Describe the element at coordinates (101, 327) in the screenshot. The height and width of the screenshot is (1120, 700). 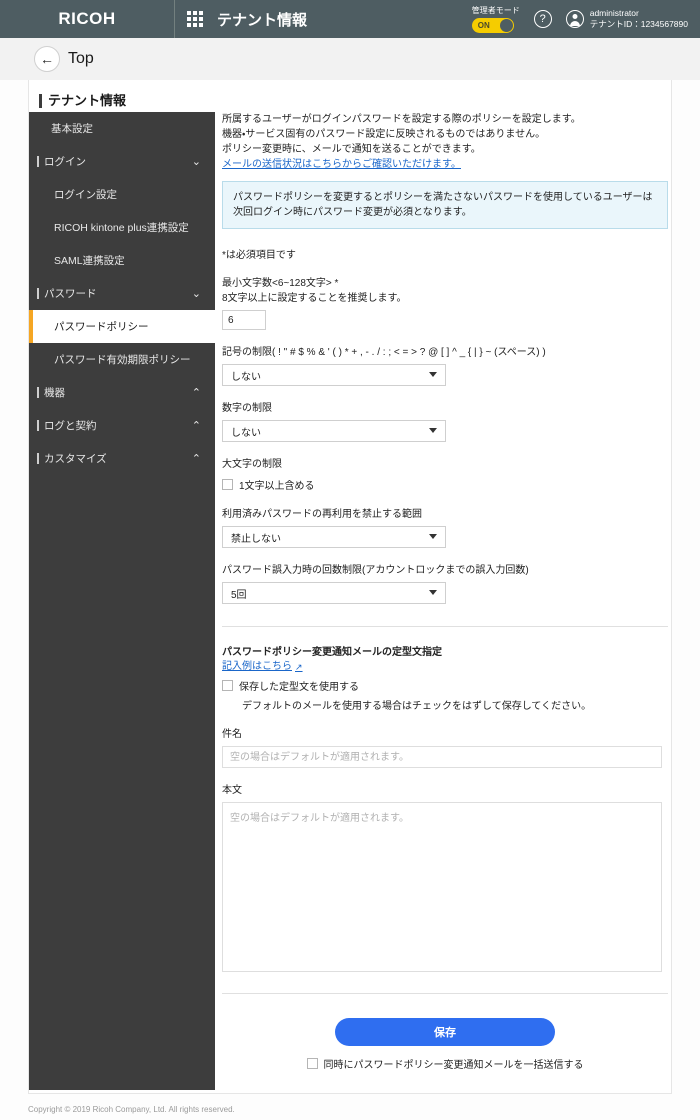
I see `sidebar-item-label: パスワードポリシー` at that location.